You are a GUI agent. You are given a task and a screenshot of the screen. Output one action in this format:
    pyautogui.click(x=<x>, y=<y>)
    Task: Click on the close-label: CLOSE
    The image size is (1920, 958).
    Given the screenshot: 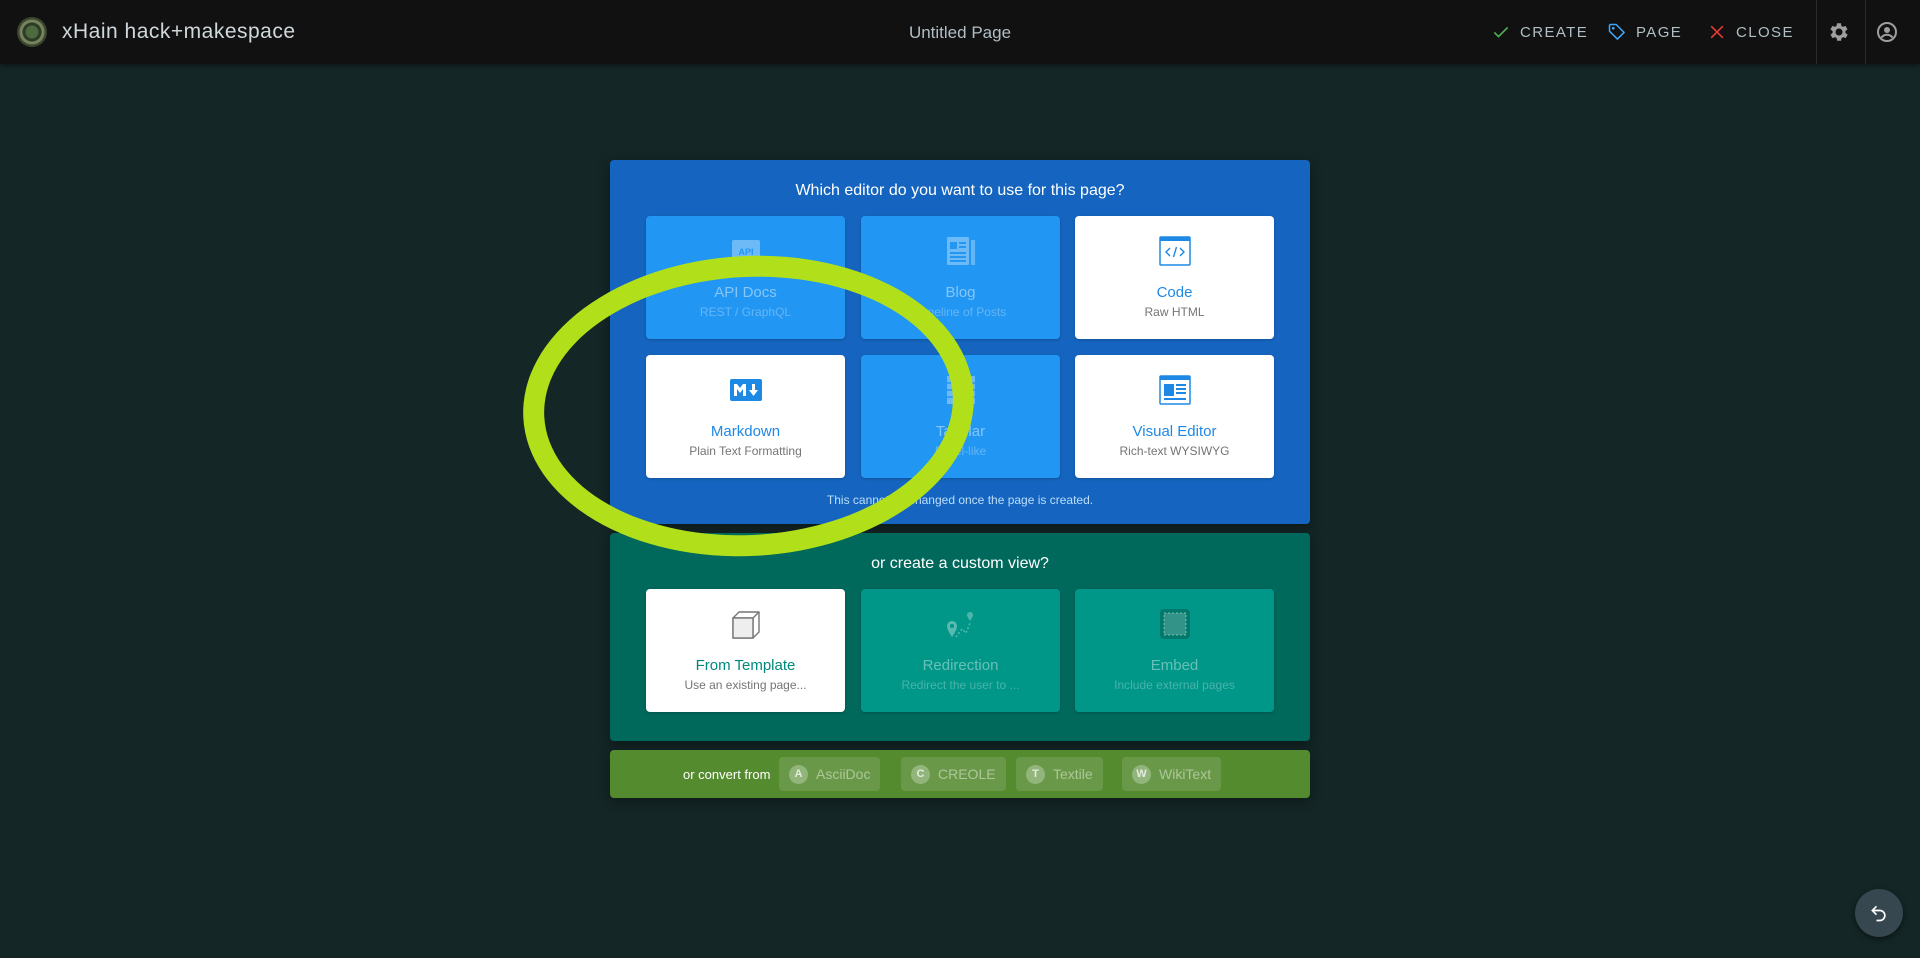 What is the action you would take?
    pyautogui.click(x=1765, y=32)
    